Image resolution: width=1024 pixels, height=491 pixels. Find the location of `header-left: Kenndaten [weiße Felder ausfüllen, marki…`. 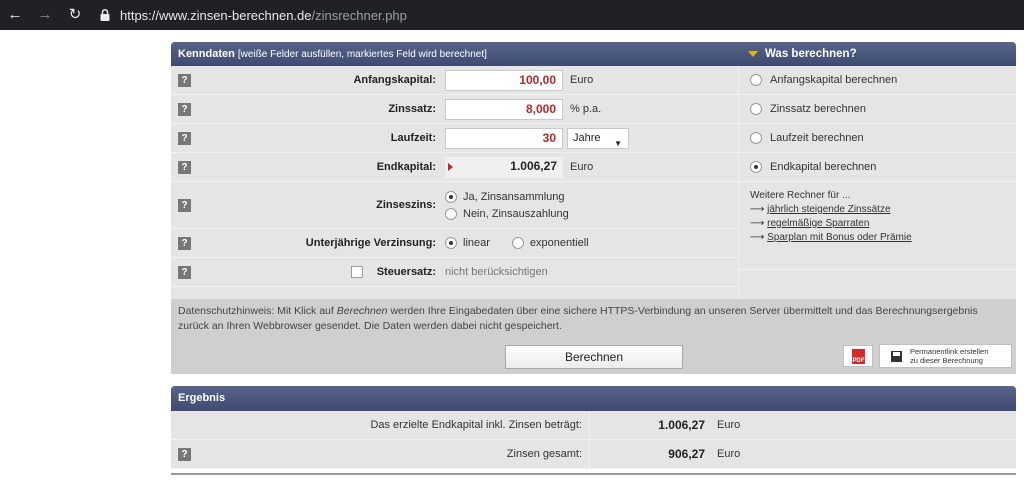

header-left: Kenndaten [weiße Felder ausfüllen, marki… is located at coordinates (454, 54).